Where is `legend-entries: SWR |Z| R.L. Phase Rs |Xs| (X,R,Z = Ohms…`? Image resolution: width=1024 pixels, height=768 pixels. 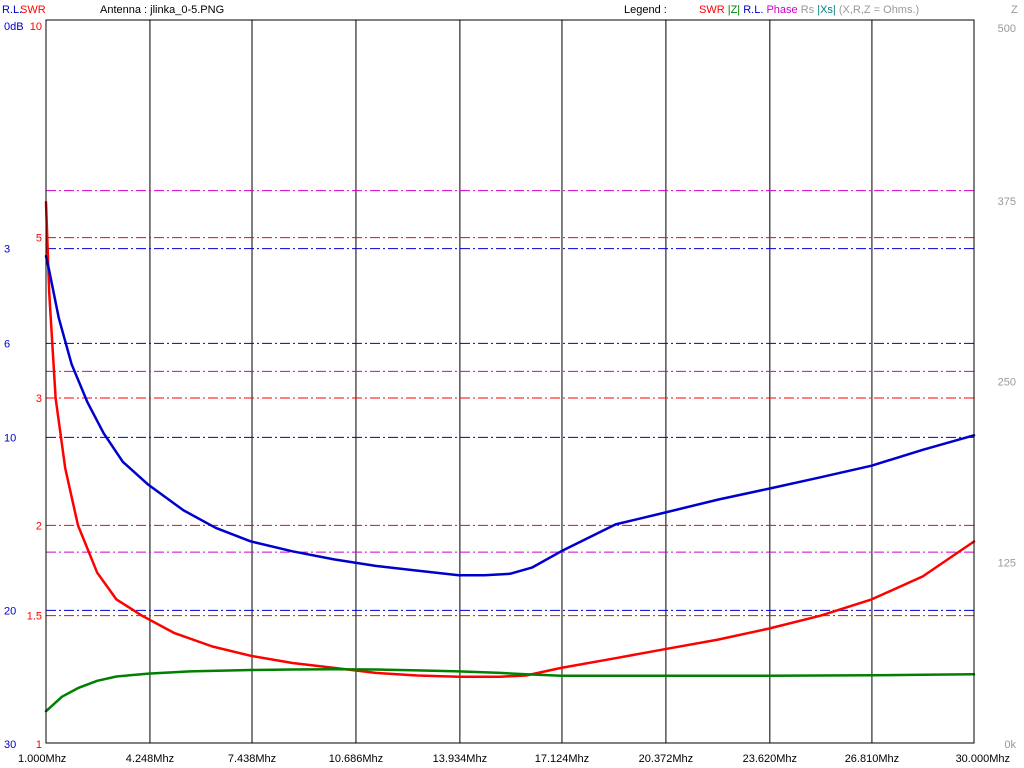 legend-entries: SWR |Z| R.L. Phase Rs |Xs| (X,R,Z = Ohms… is located at coordinates (809, 10).